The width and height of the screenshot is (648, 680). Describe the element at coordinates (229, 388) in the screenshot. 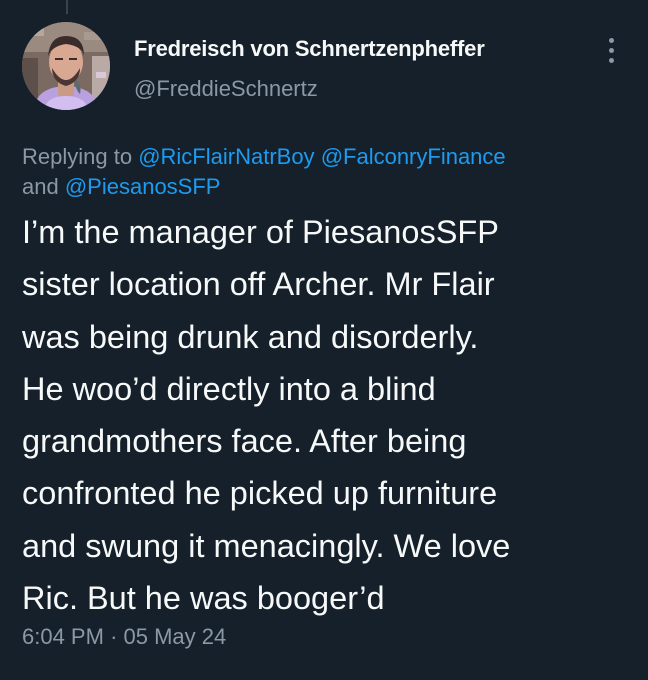

I see `tweet-text-line: He woo’d directly into a blind` at that location.